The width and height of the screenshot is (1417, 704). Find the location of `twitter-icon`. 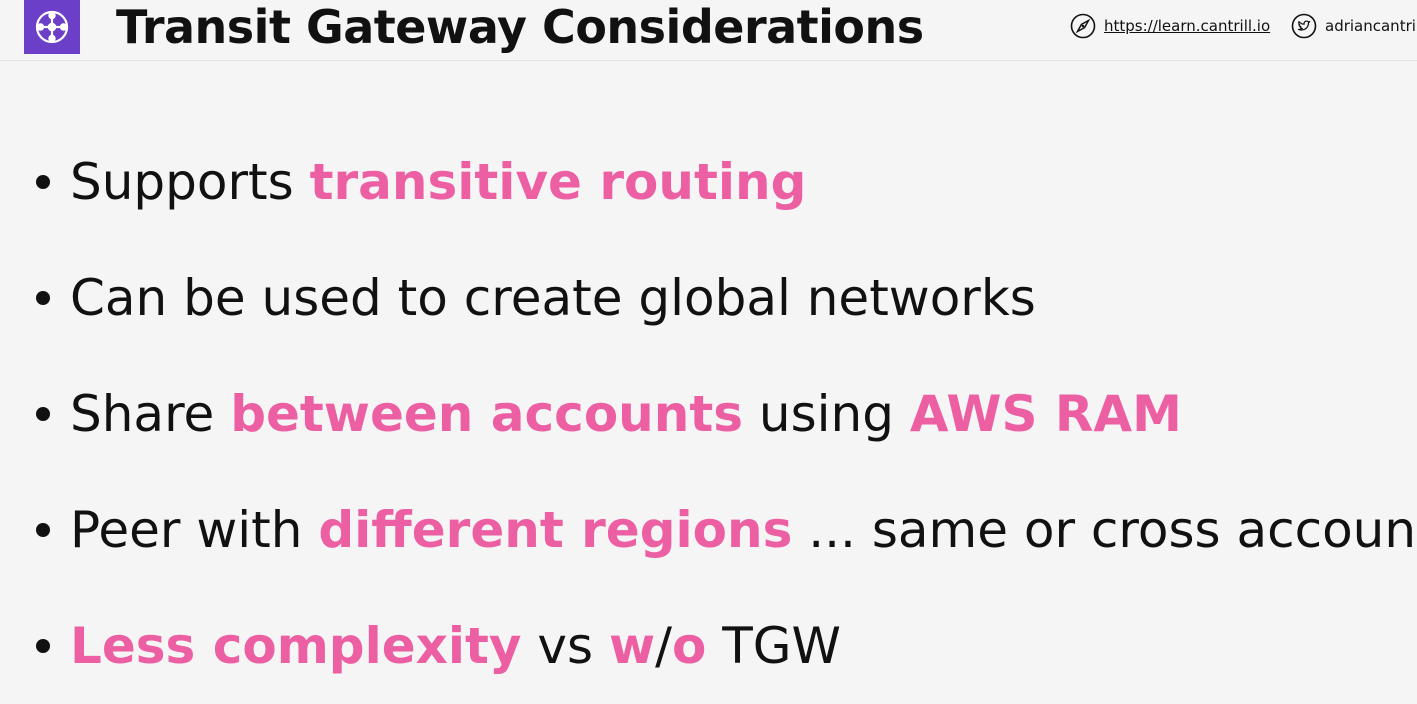

twitter-icon is located at coordinates (1304, 26).